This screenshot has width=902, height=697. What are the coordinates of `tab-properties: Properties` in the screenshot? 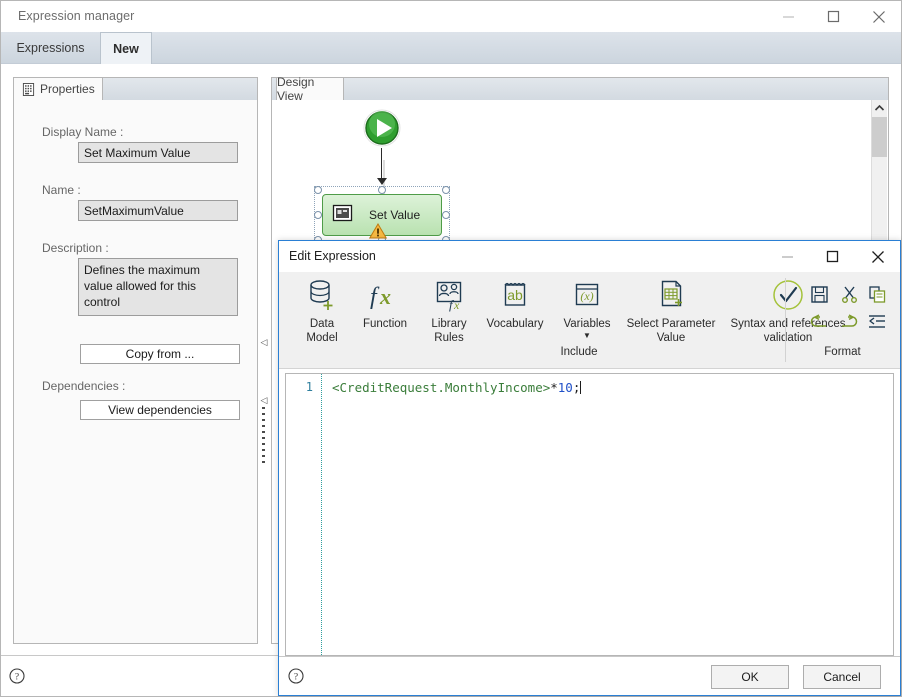 It's located at (58, 89).